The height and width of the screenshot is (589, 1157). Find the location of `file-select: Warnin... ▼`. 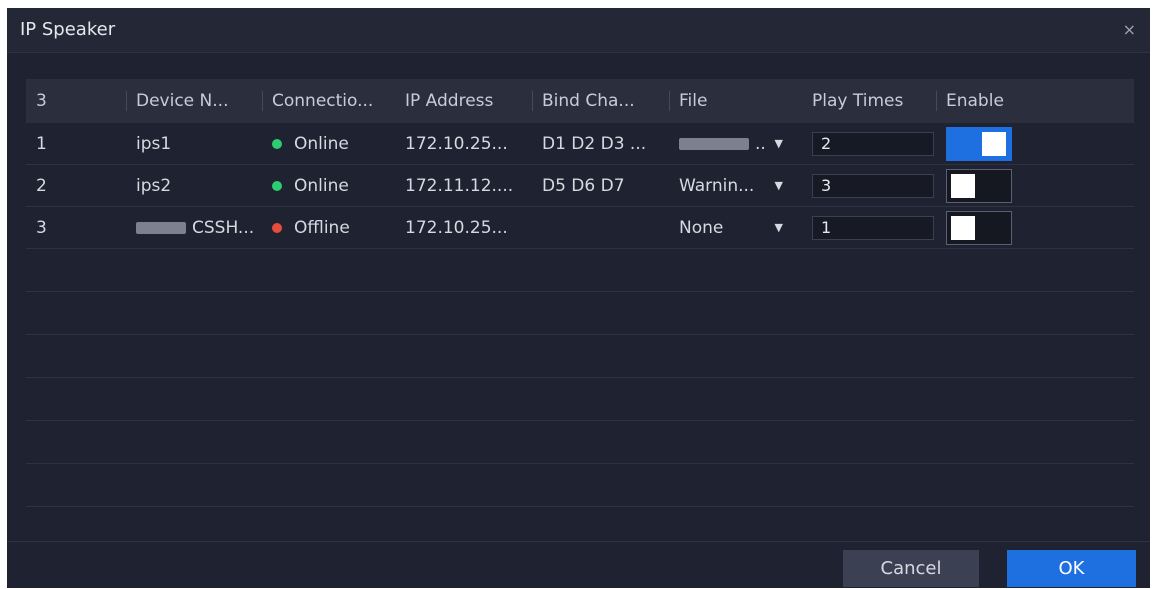

file-select: Warnin... ▼ is located at coordinates (731, 186).